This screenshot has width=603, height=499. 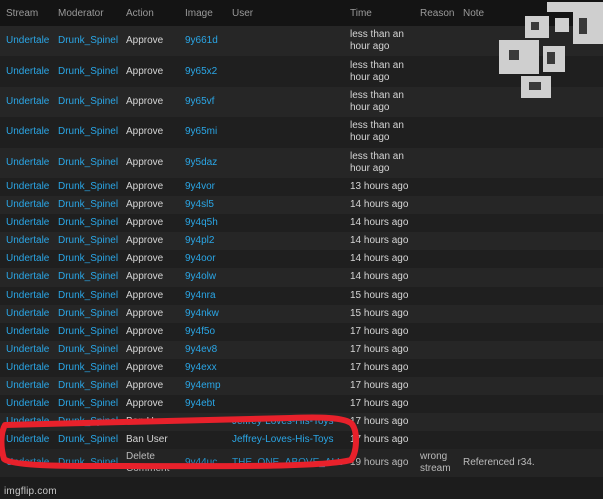 What do you see at coordinates (202, 132) in the screenshot?
I see `cell-image: 9y65mi` at bounding box center [202, 132].